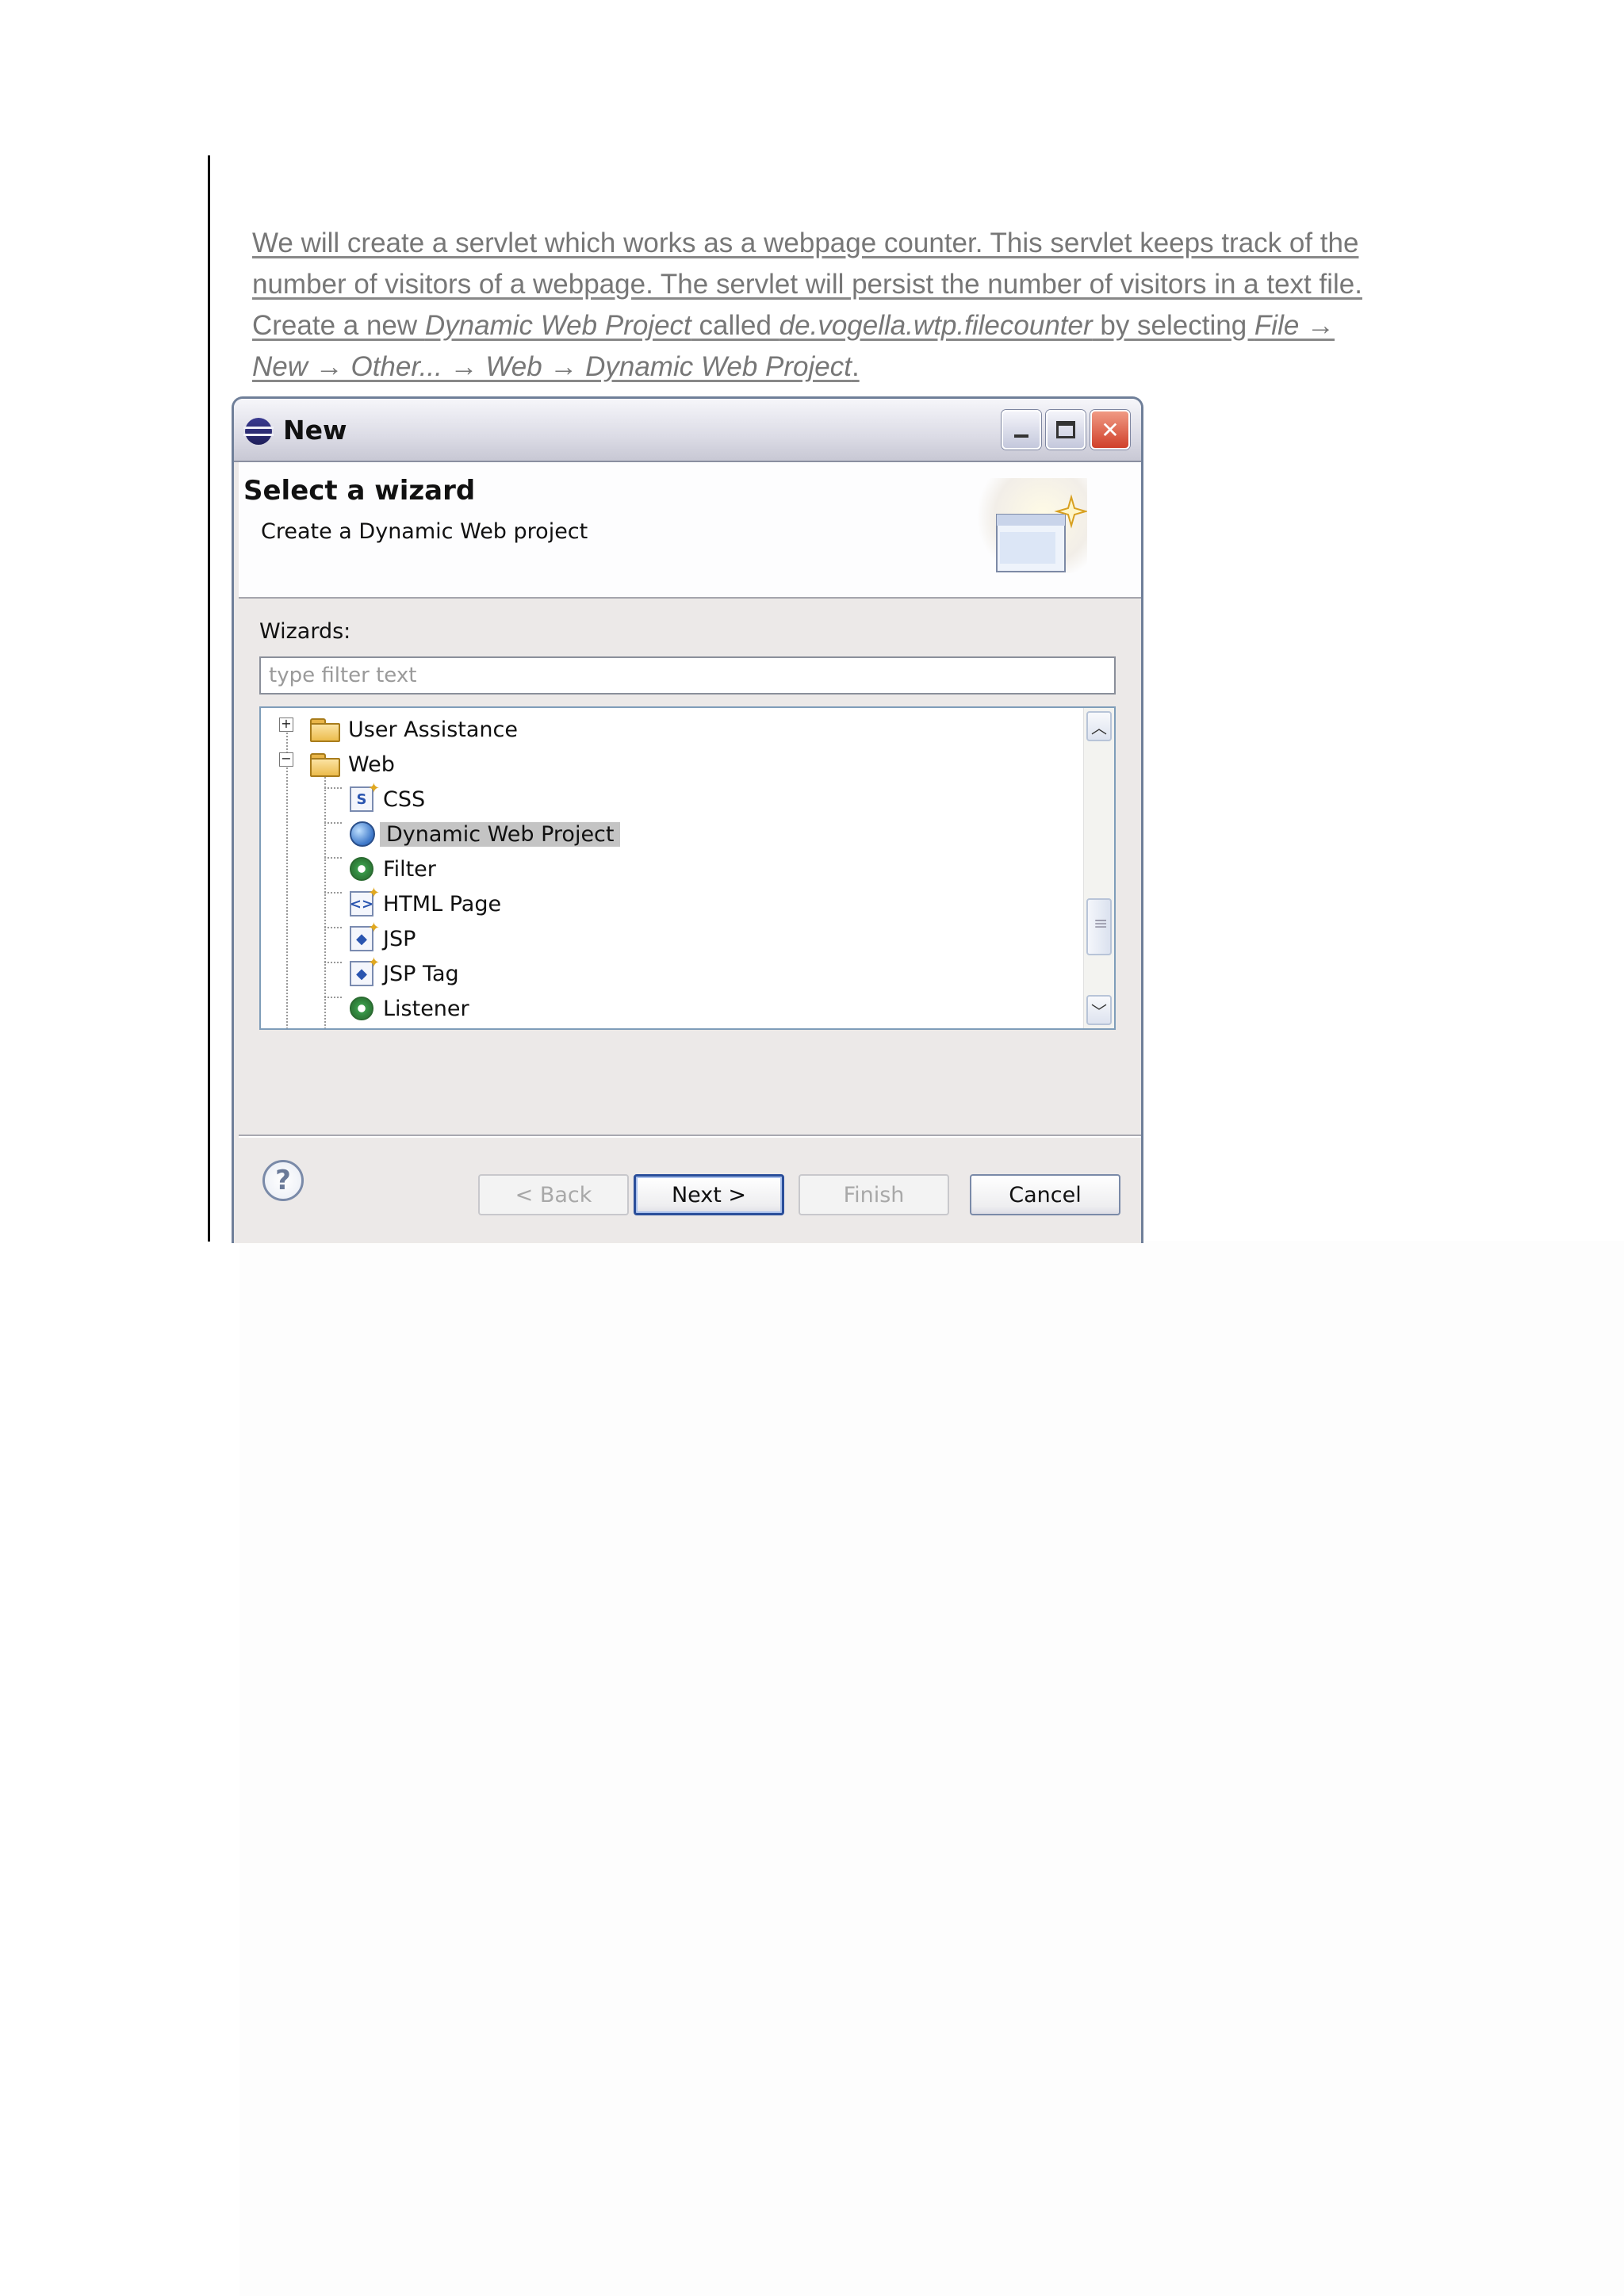 The height and width of the screenshot is (2296, 1624). I want to click on filter-input, so click(687, 676).